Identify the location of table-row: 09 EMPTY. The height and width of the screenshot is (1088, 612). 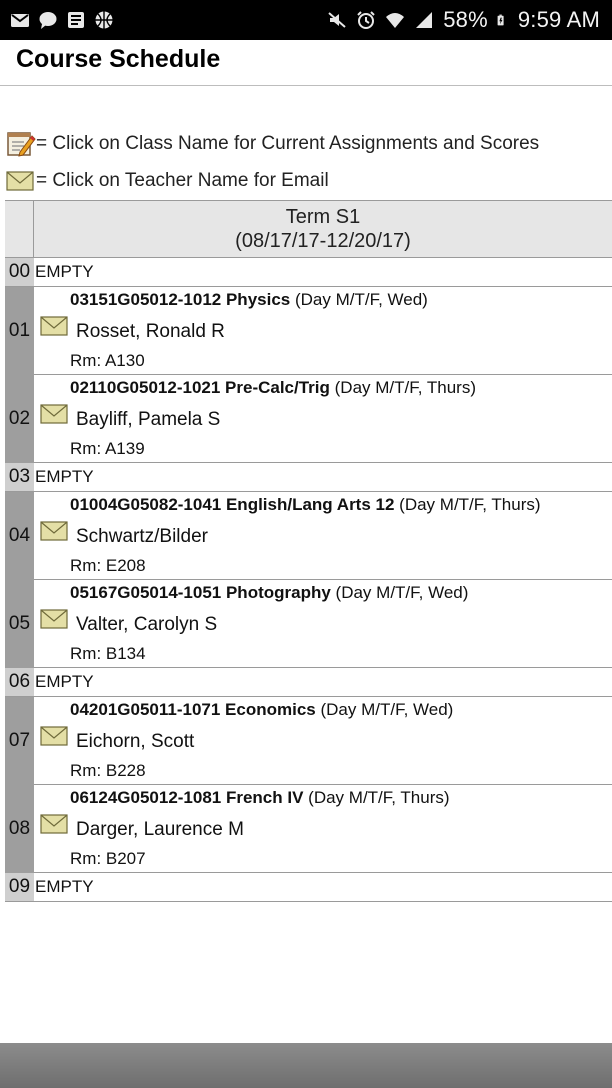
(308, 887).